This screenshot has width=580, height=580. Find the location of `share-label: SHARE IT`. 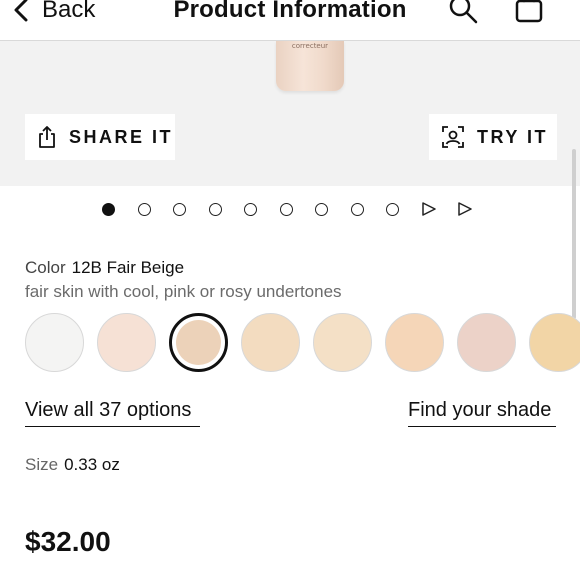

share-label: SHARE IT is located at coordinates (121, 136).